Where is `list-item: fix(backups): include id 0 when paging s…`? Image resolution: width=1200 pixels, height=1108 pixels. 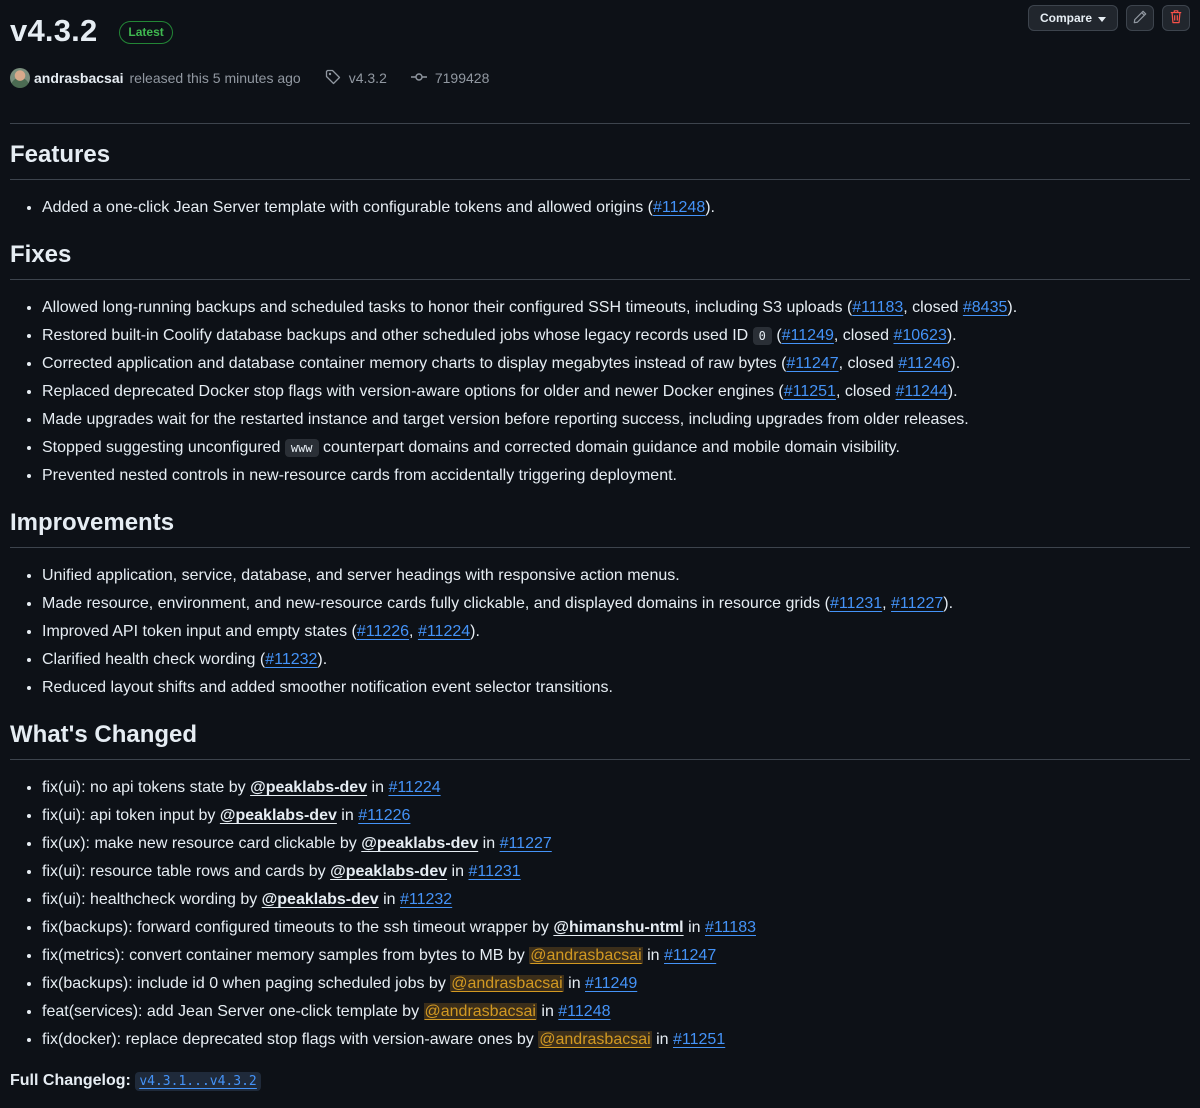 list-item: fix(backups): include id 0 when paging s… is located at coordinates (616, 984).